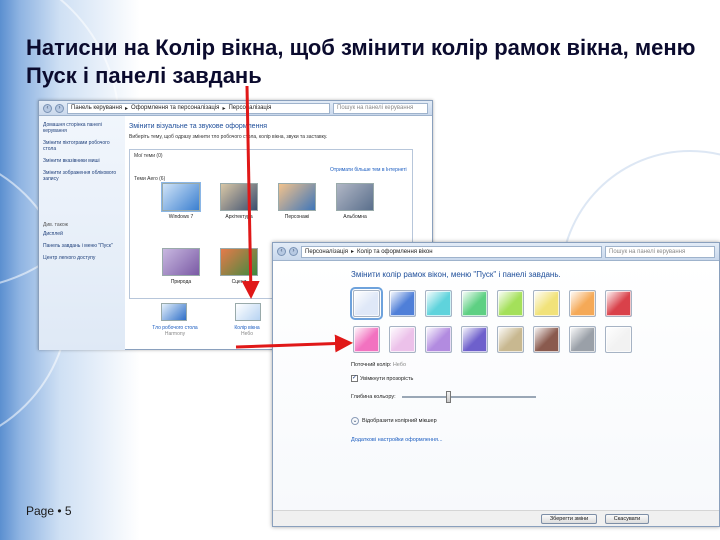 The image size is (720, 540). Describe the element at coordinates (294, 343) in the screenshot. I see `arrow-to-pink-swatch` at that location.